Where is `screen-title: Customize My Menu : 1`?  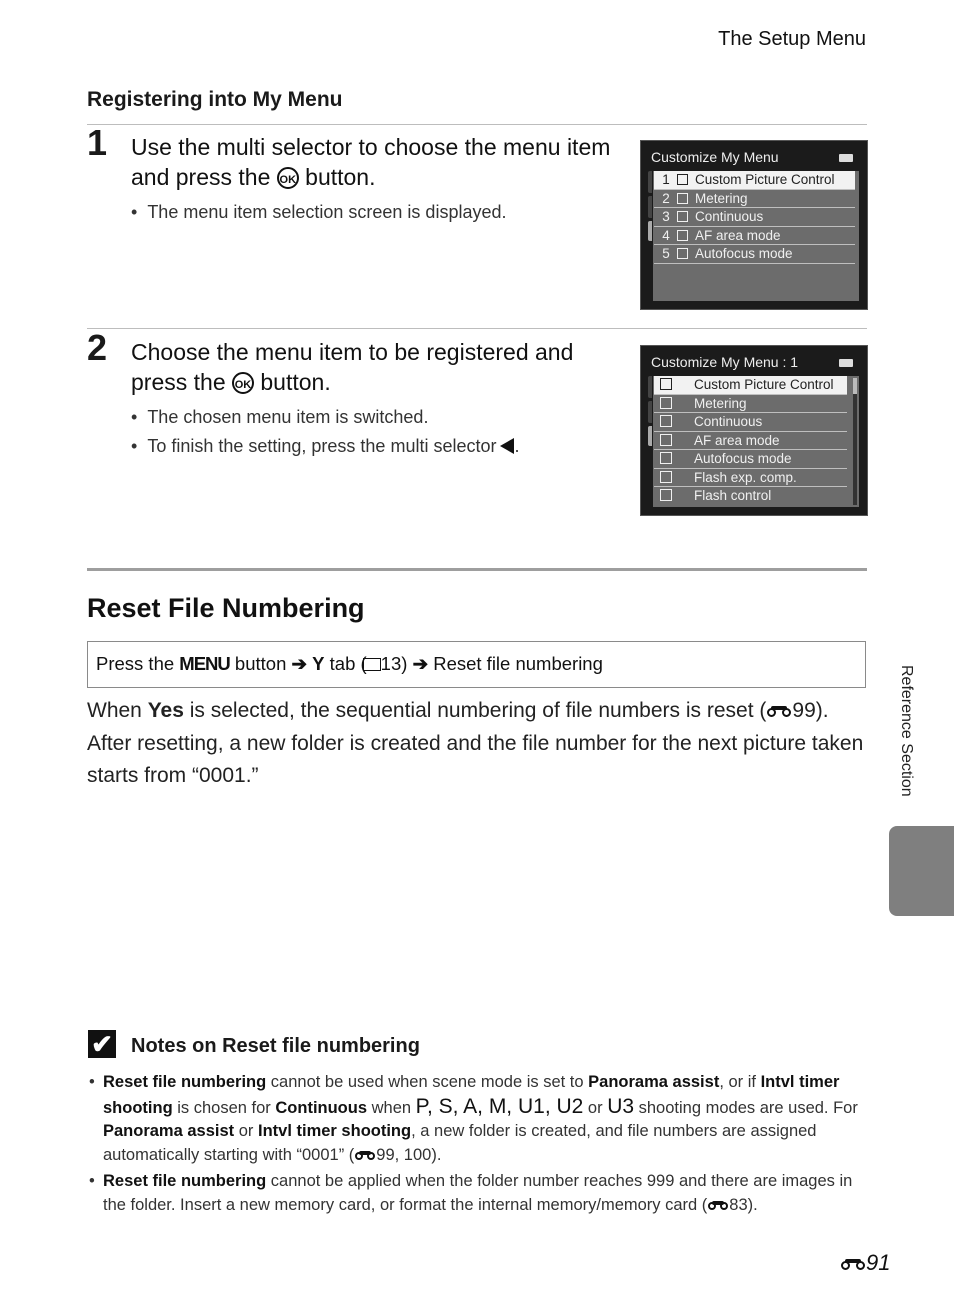
screen-title: Customize My Menu : 1 is located at coordinates (754, 361).